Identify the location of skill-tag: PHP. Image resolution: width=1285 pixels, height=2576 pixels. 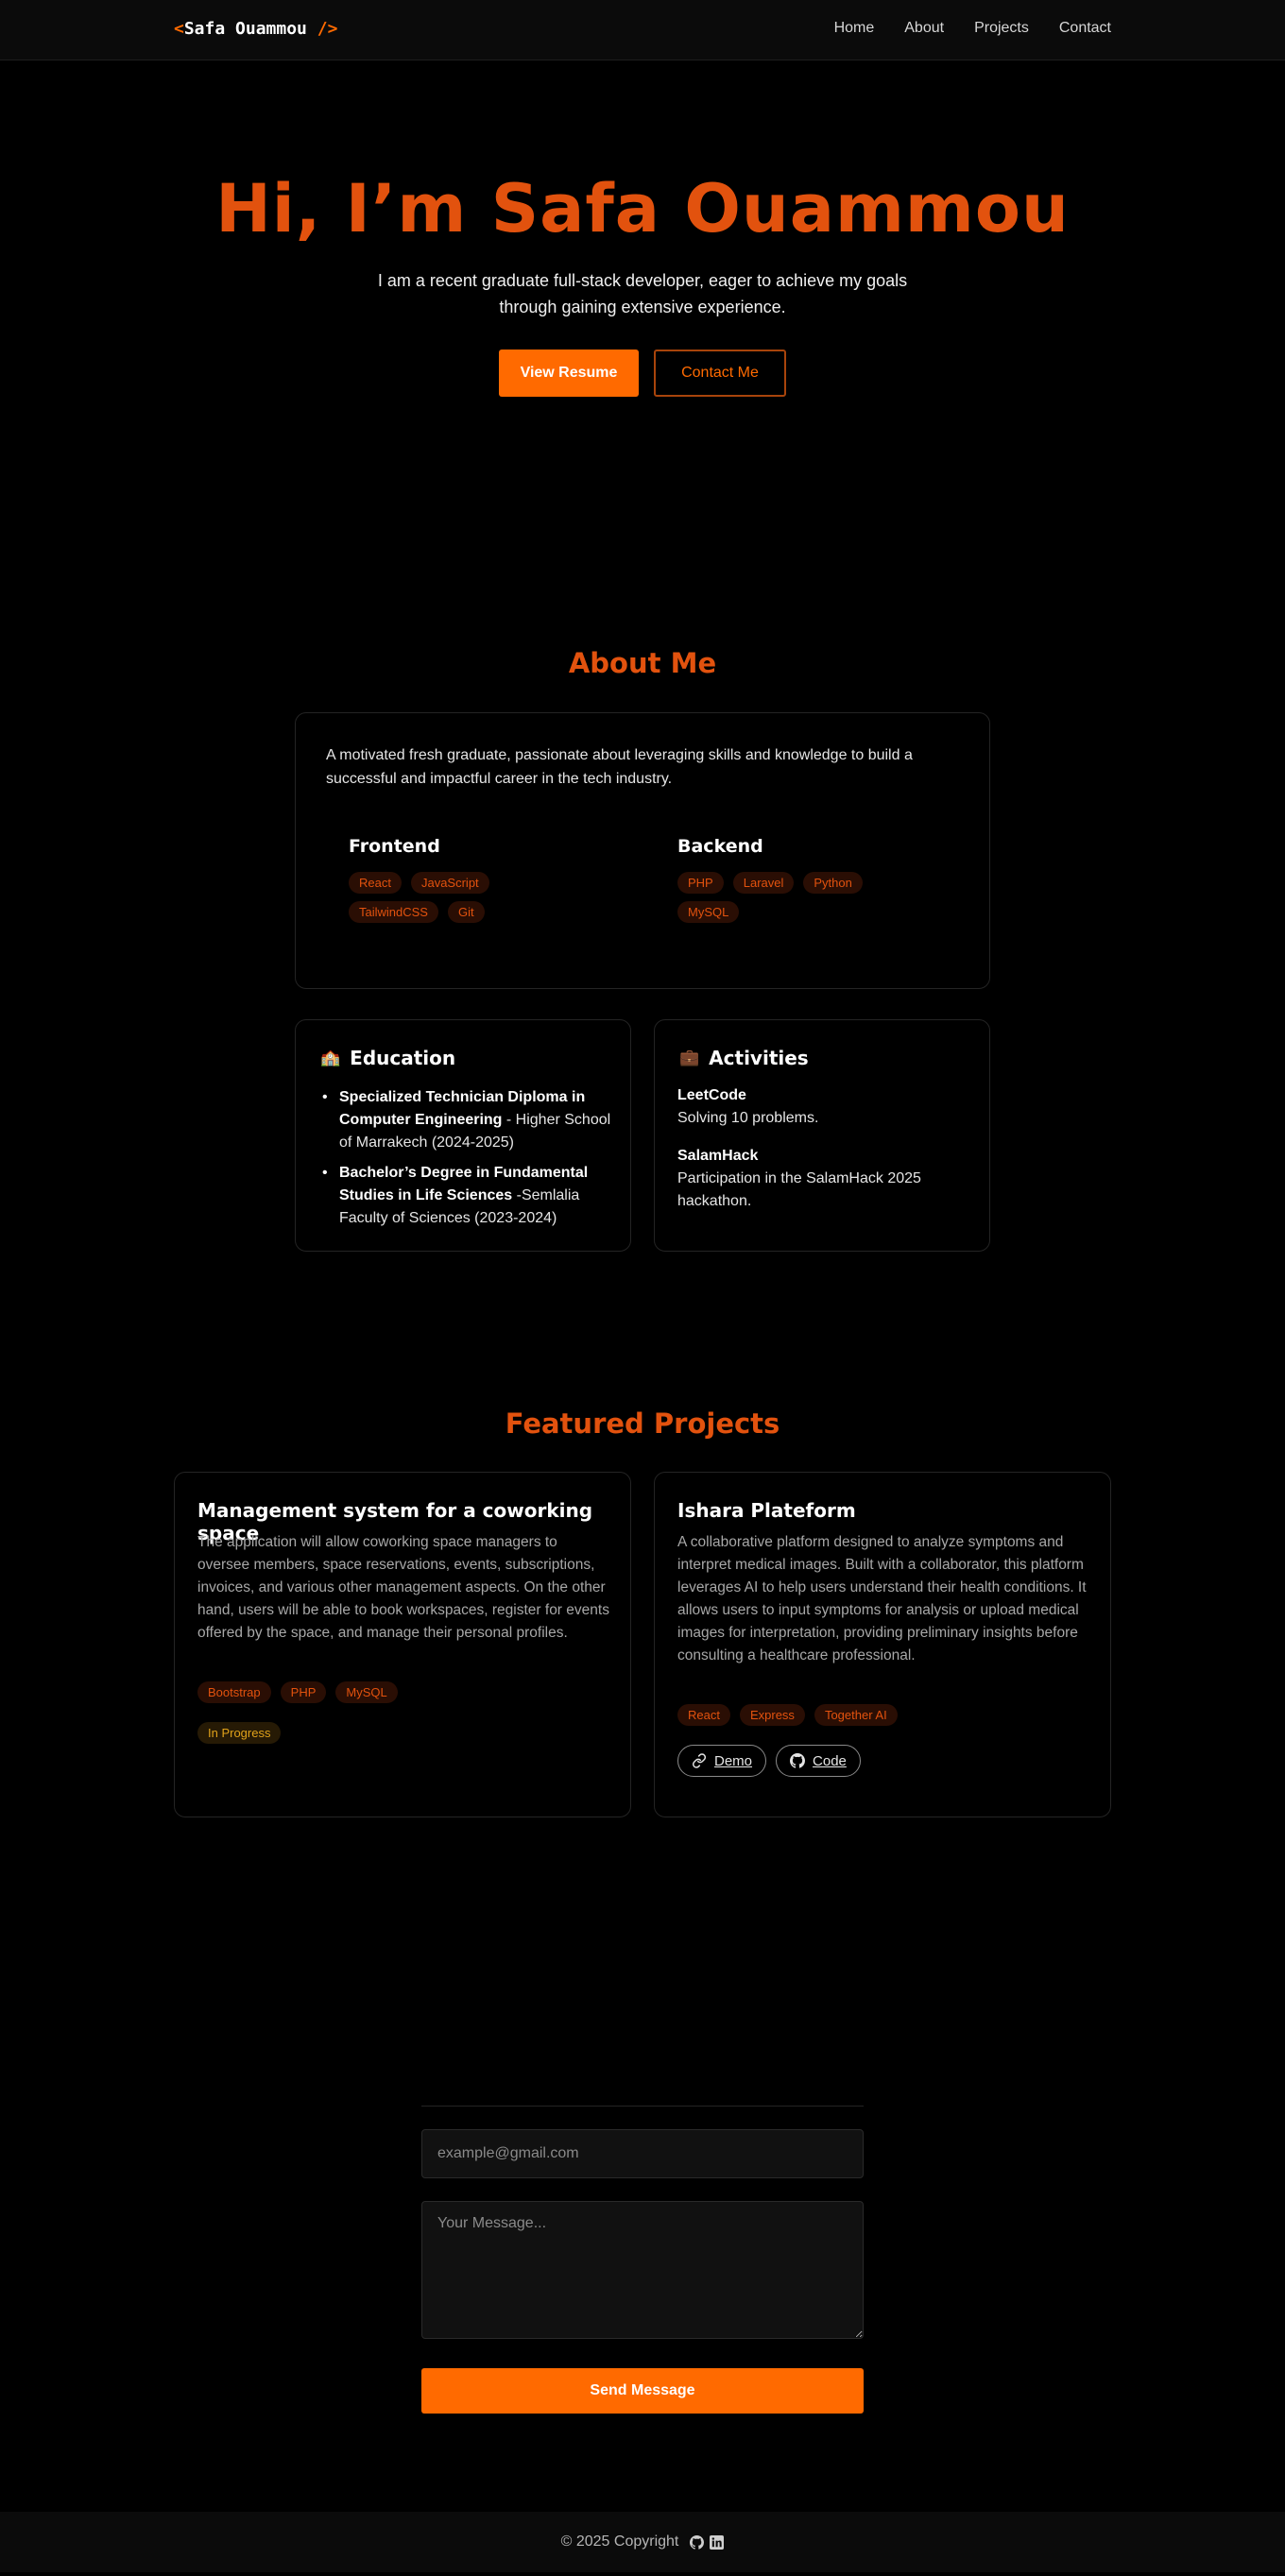
(700, 883).